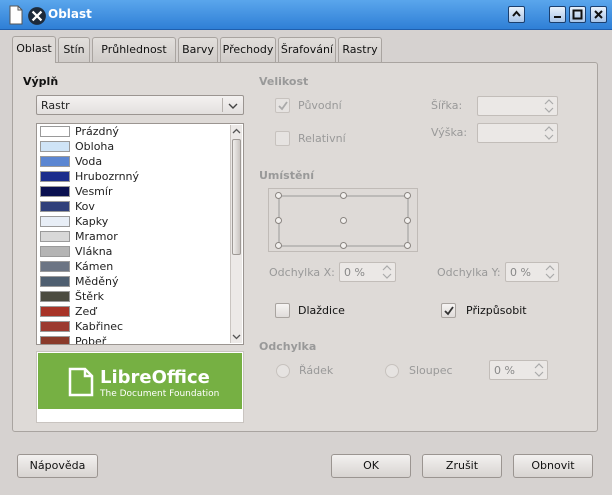  What do you see at coordinates (553, 466) in the screenshot?
I see `reset-button: Obnovit` at bounding box center [553, 466].